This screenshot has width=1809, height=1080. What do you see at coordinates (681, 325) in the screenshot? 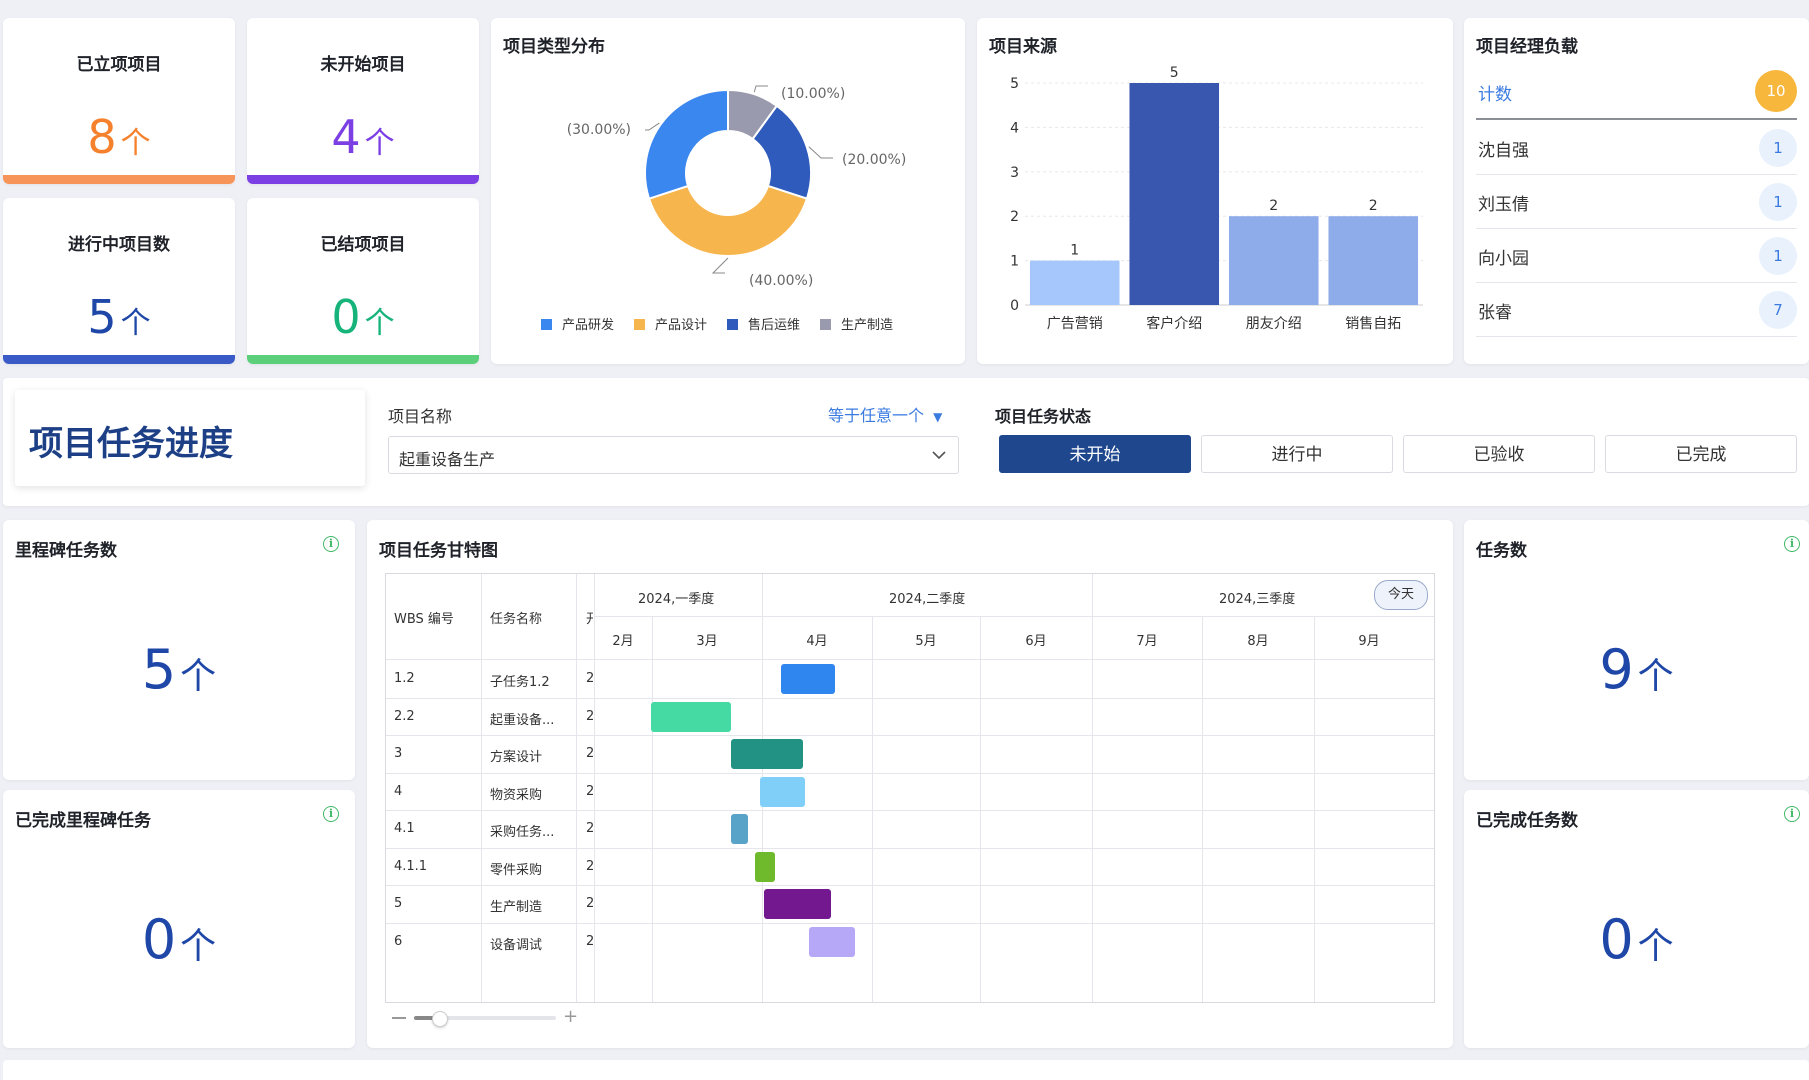
I see `legend-label: 产品设计` at bounding box center [681, 325].